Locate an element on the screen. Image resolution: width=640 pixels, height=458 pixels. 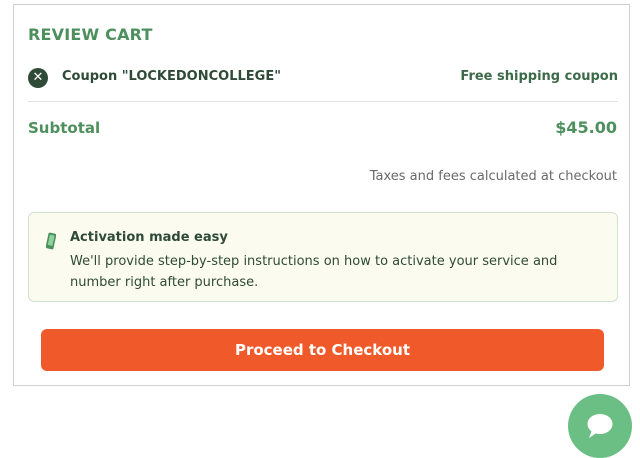
chat-button is located at coordinates (600, 426).